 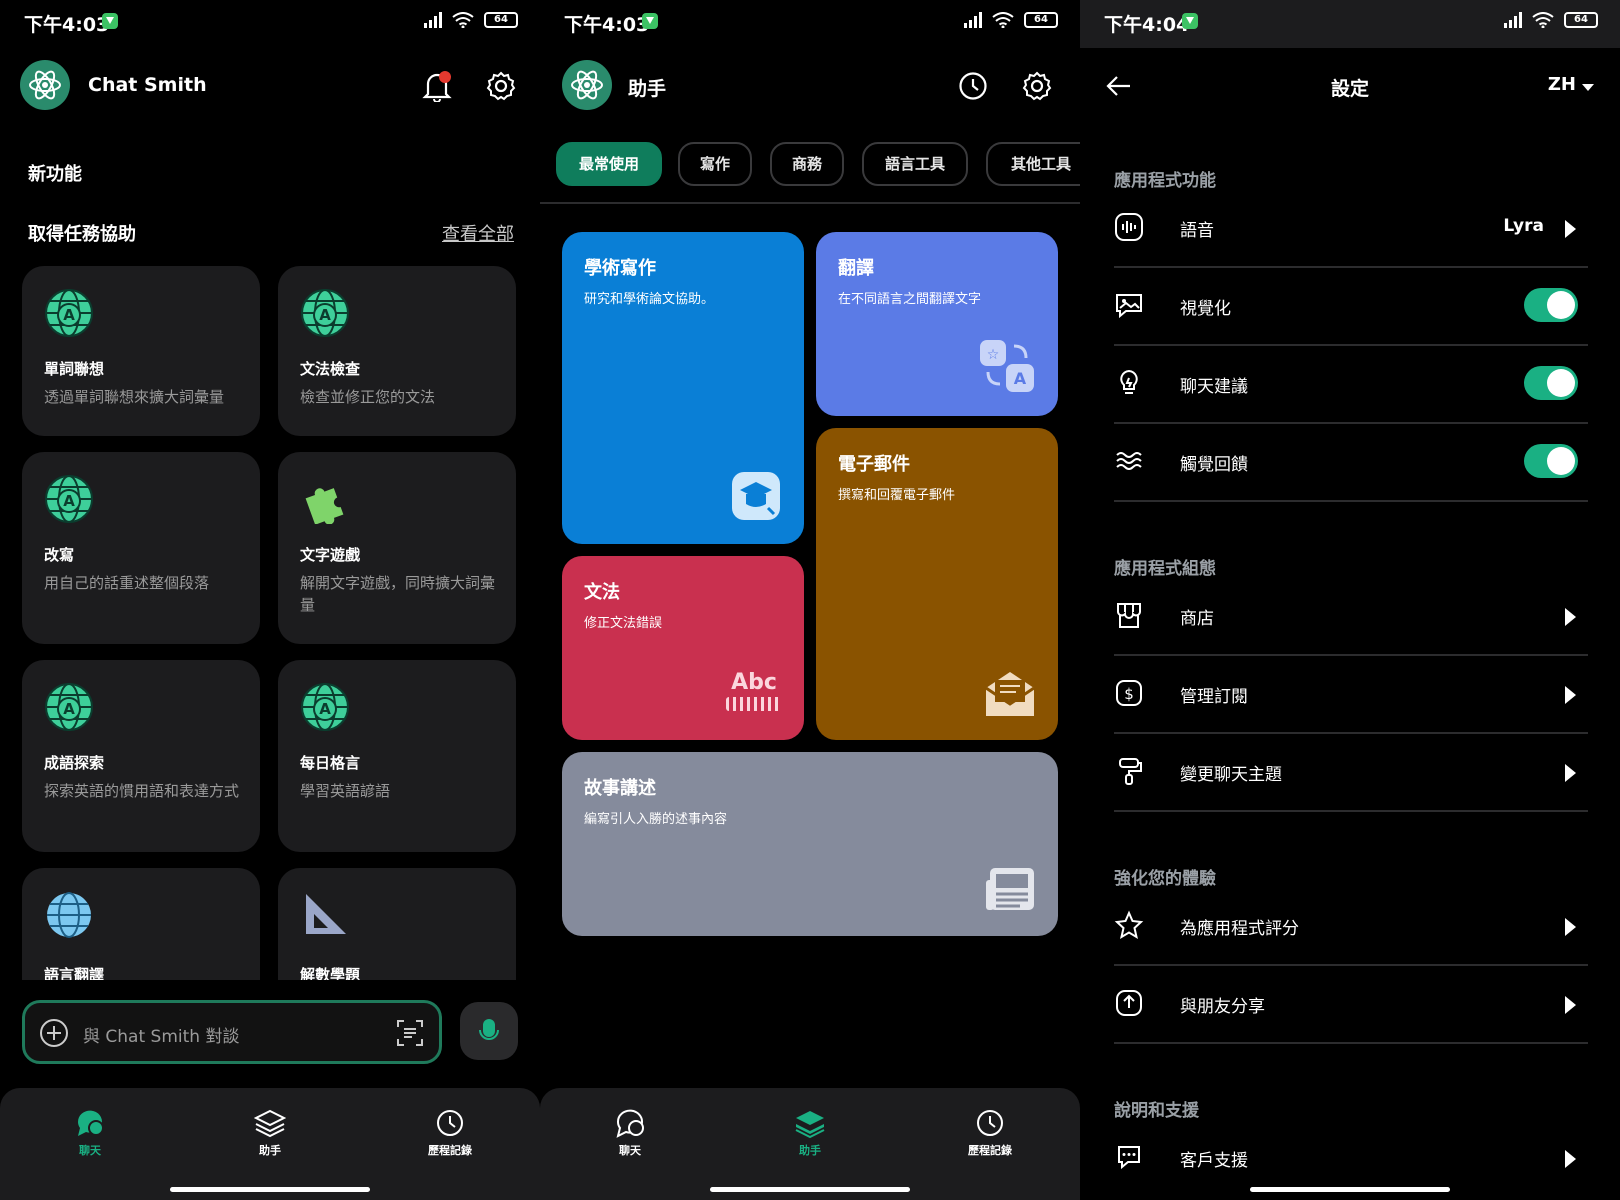 I want to click on tile-academic-writing: 學術寫作 研究和學術論文協助。, so click(x=683, y=388).